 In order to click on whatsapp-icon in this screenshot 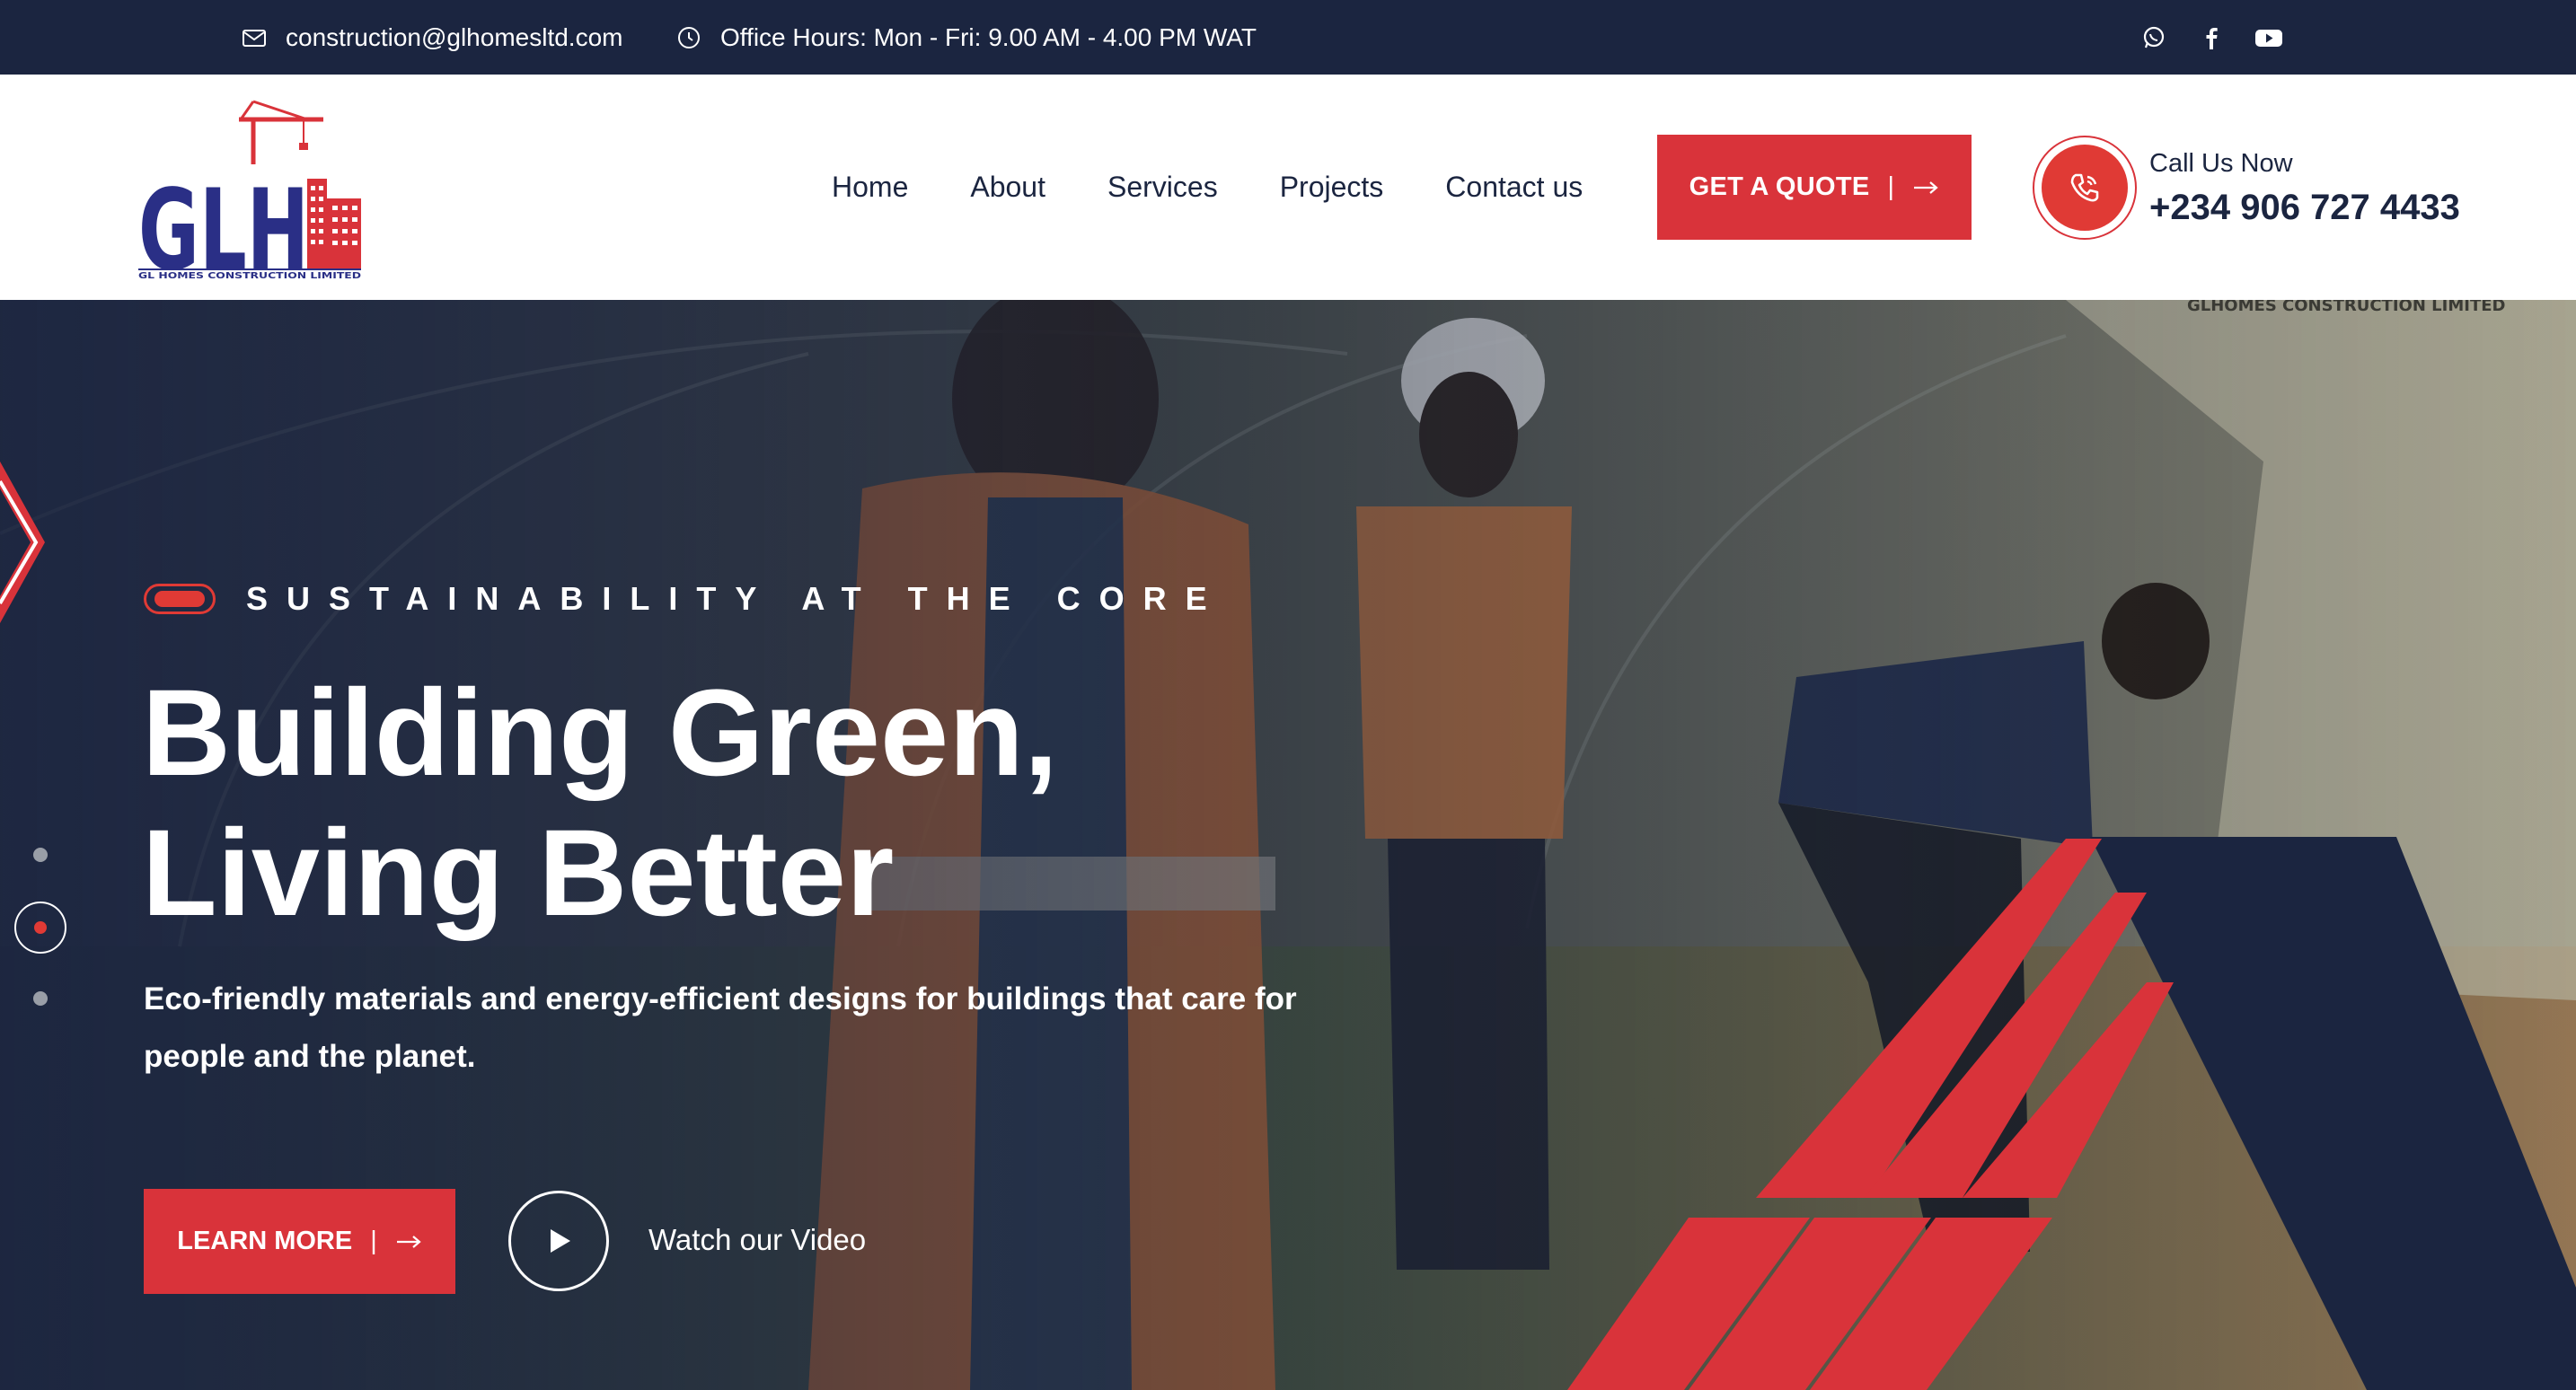, I will do `click(2154, 38)`.